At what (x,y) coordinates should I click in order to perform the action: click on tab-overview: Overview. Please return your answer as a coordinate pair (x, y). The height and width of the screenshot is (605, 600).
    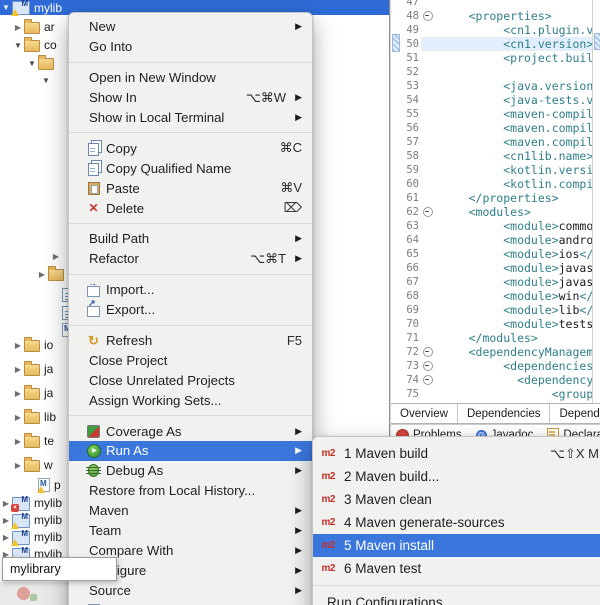
    Looking at the image, I should click on (424, 413).